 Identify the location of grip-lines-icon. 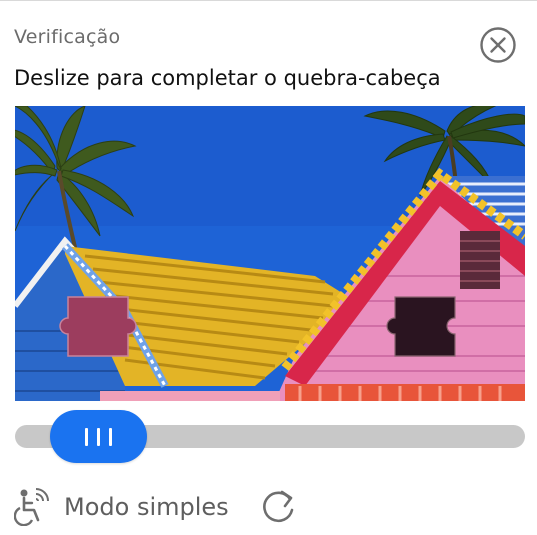
(98, 436).